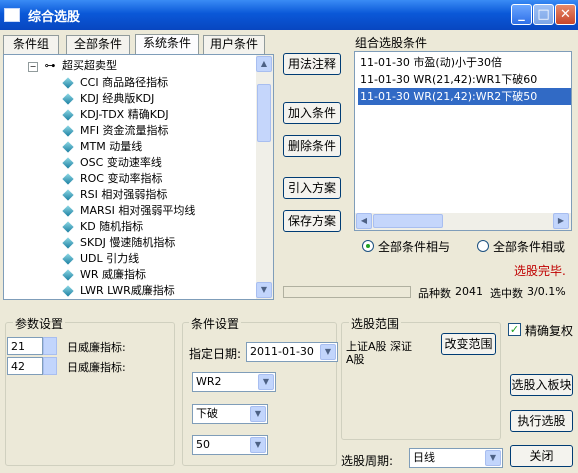 This screenshot has height=473, width=578. I want to click on tree-item: MTM 动量线, so click(102, 147).